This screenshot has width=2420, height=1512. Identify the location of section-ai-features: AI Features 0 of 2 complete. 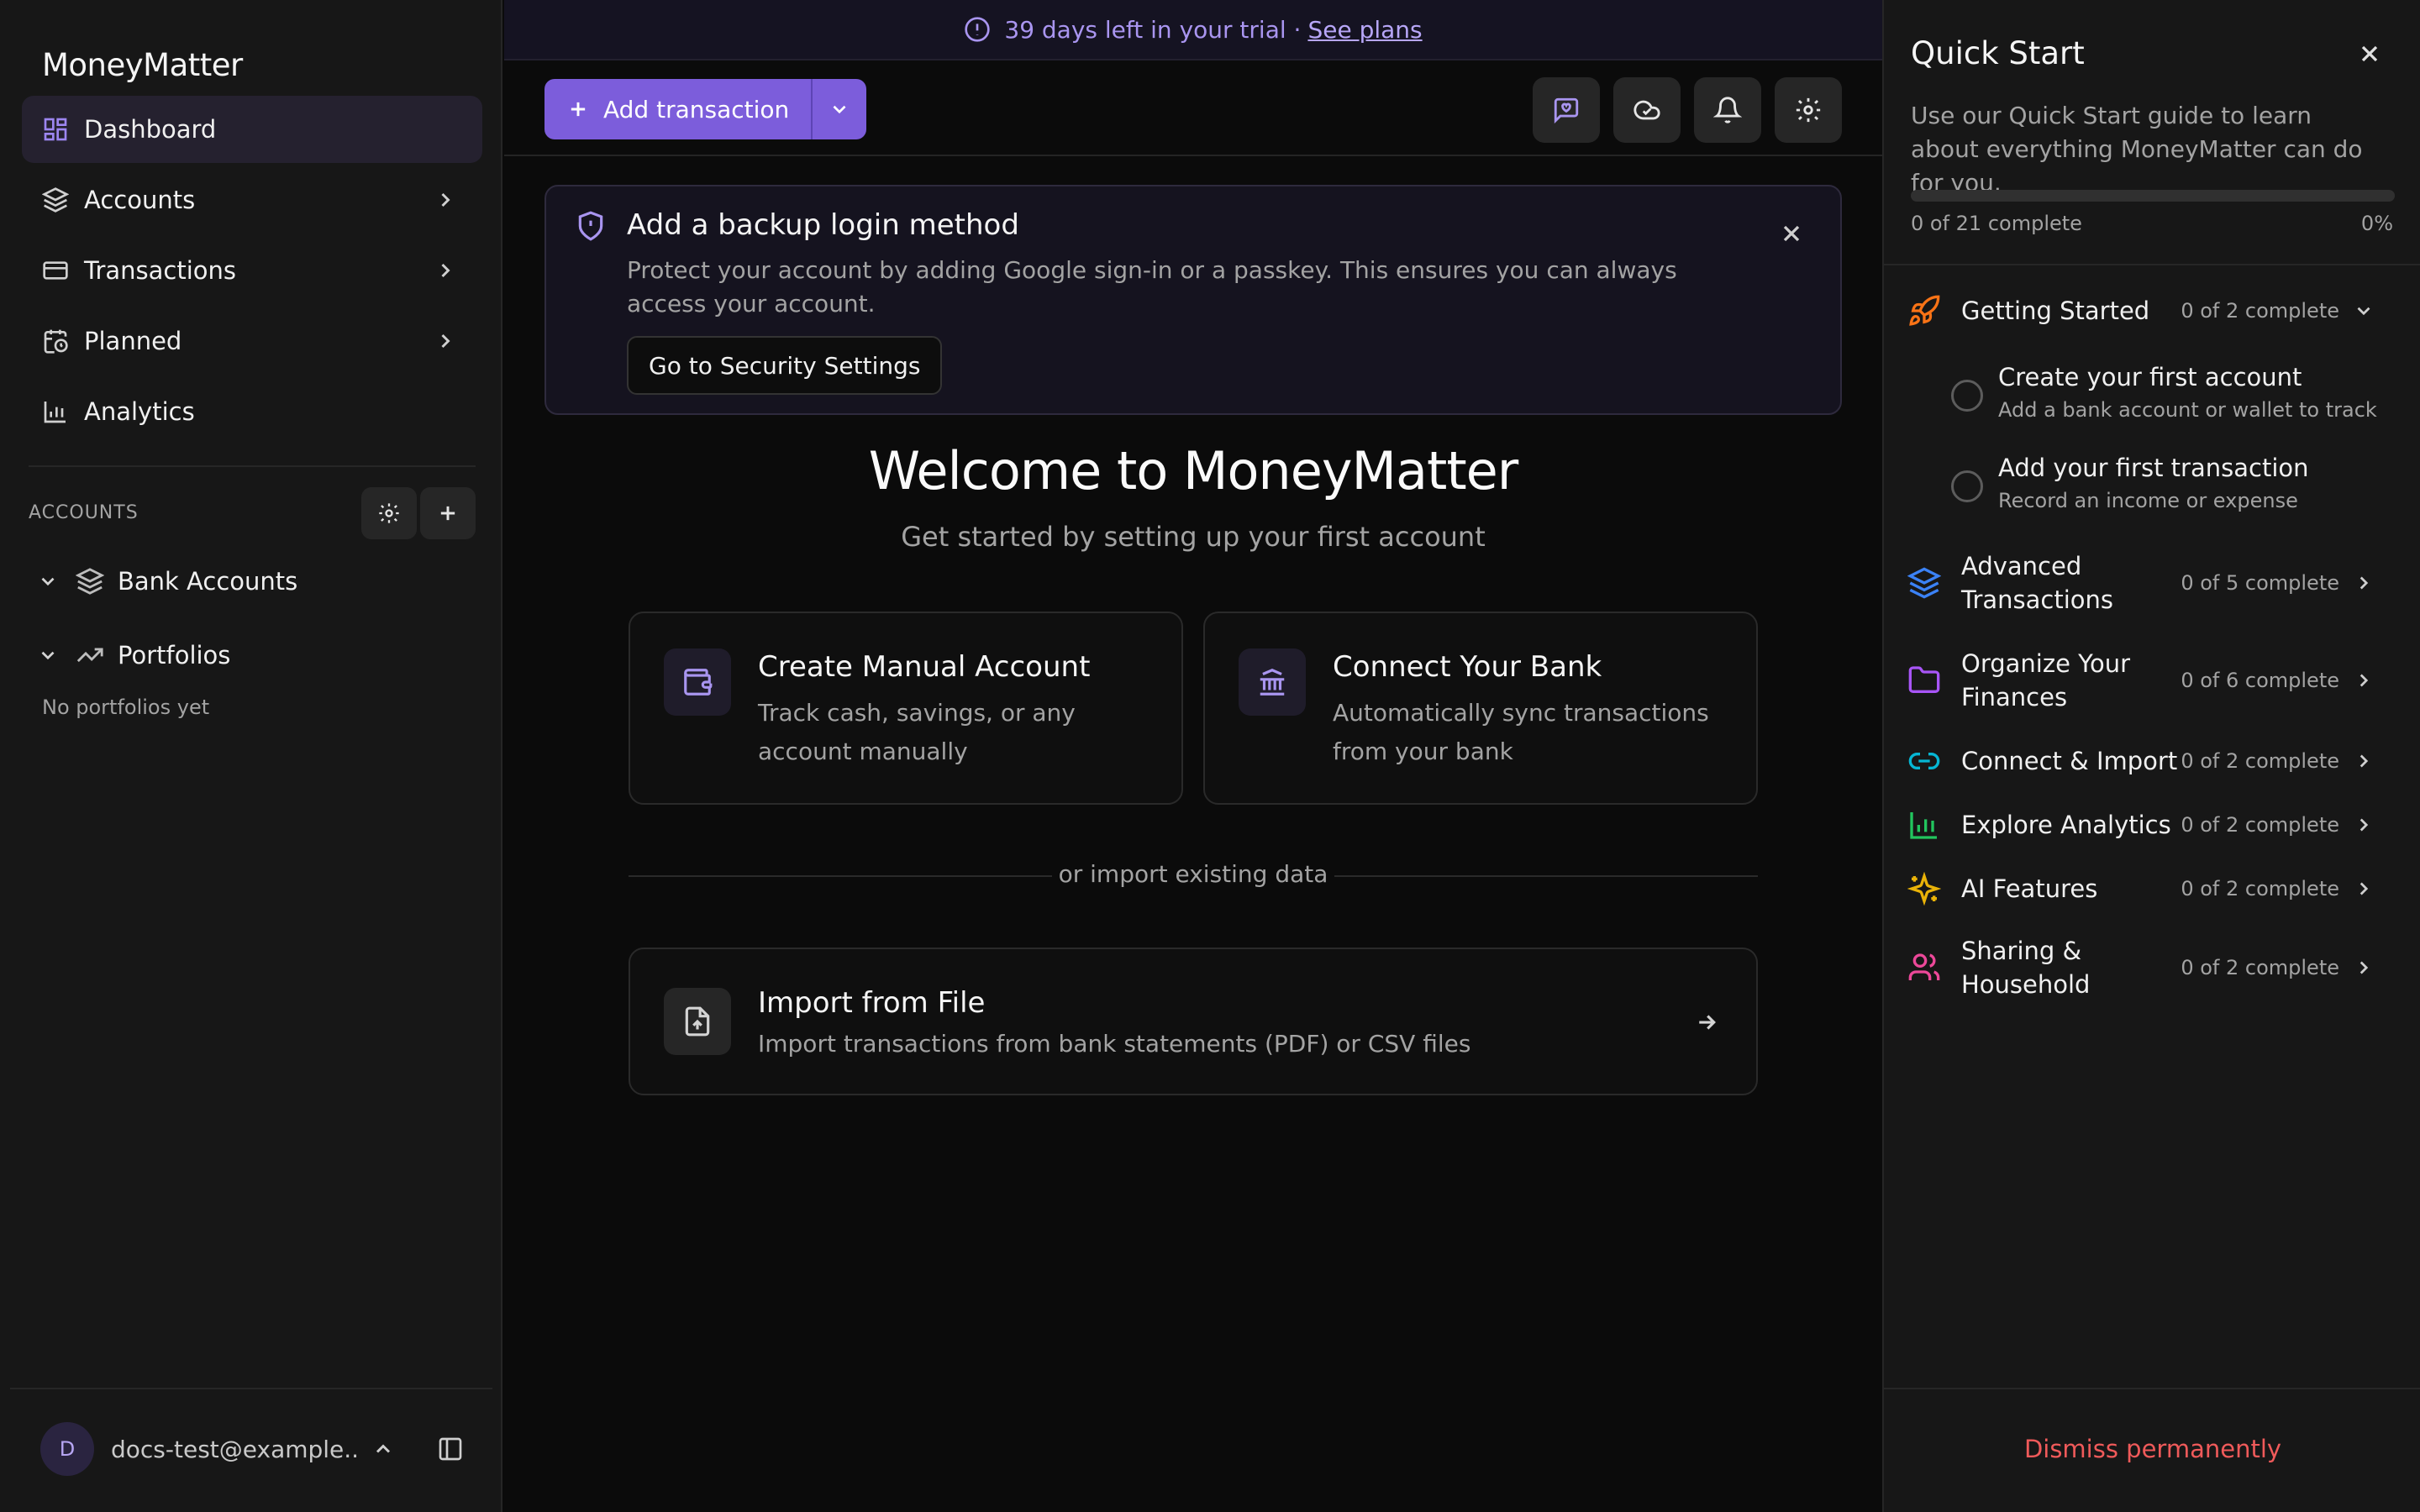
(2152, 888).